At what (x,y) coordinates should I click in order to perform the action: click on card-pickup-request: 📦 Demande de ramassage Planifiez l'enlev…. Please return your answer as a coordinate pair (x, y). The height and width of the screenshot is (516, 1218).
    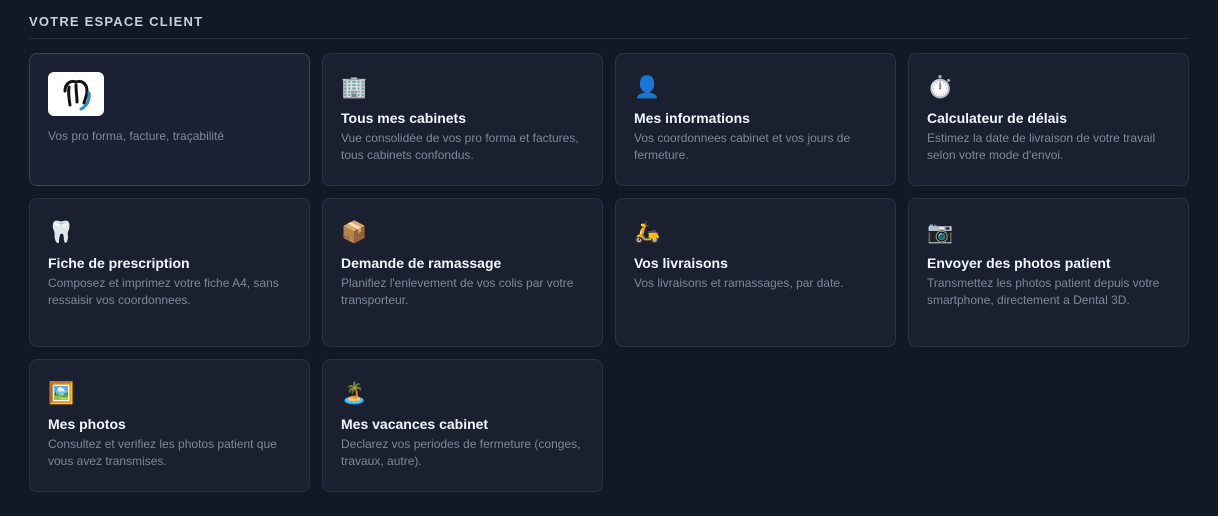
    Looking at the image, I should click on (462, 272).